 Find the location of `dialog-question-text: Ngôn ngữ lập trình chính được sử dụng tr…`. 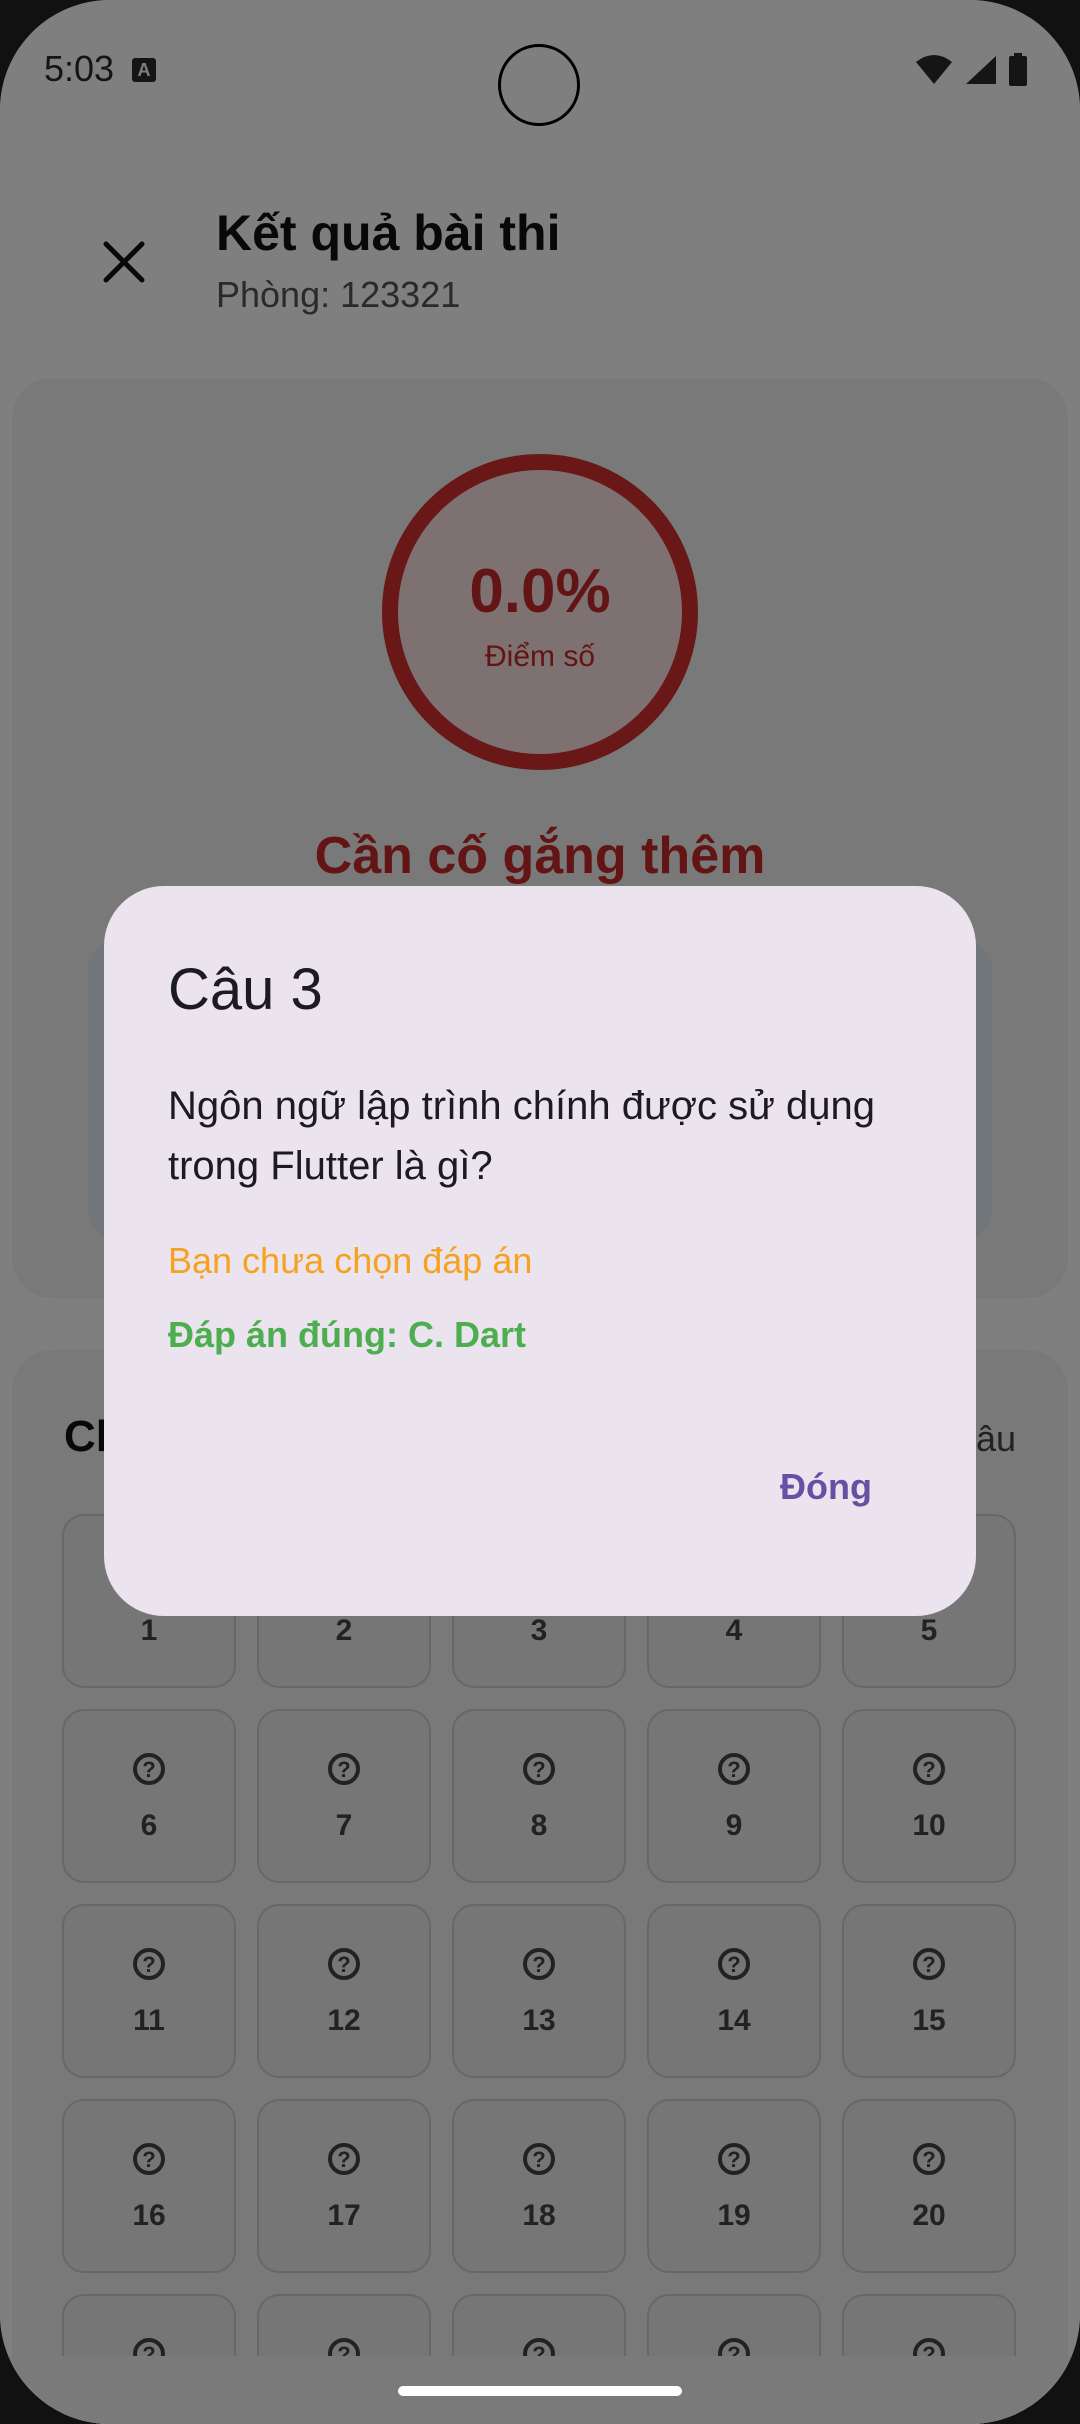

dialog-question-text: Ngôn ngữ lập trình chính được sử dụng tr… is located at coordinates (521, 1136).